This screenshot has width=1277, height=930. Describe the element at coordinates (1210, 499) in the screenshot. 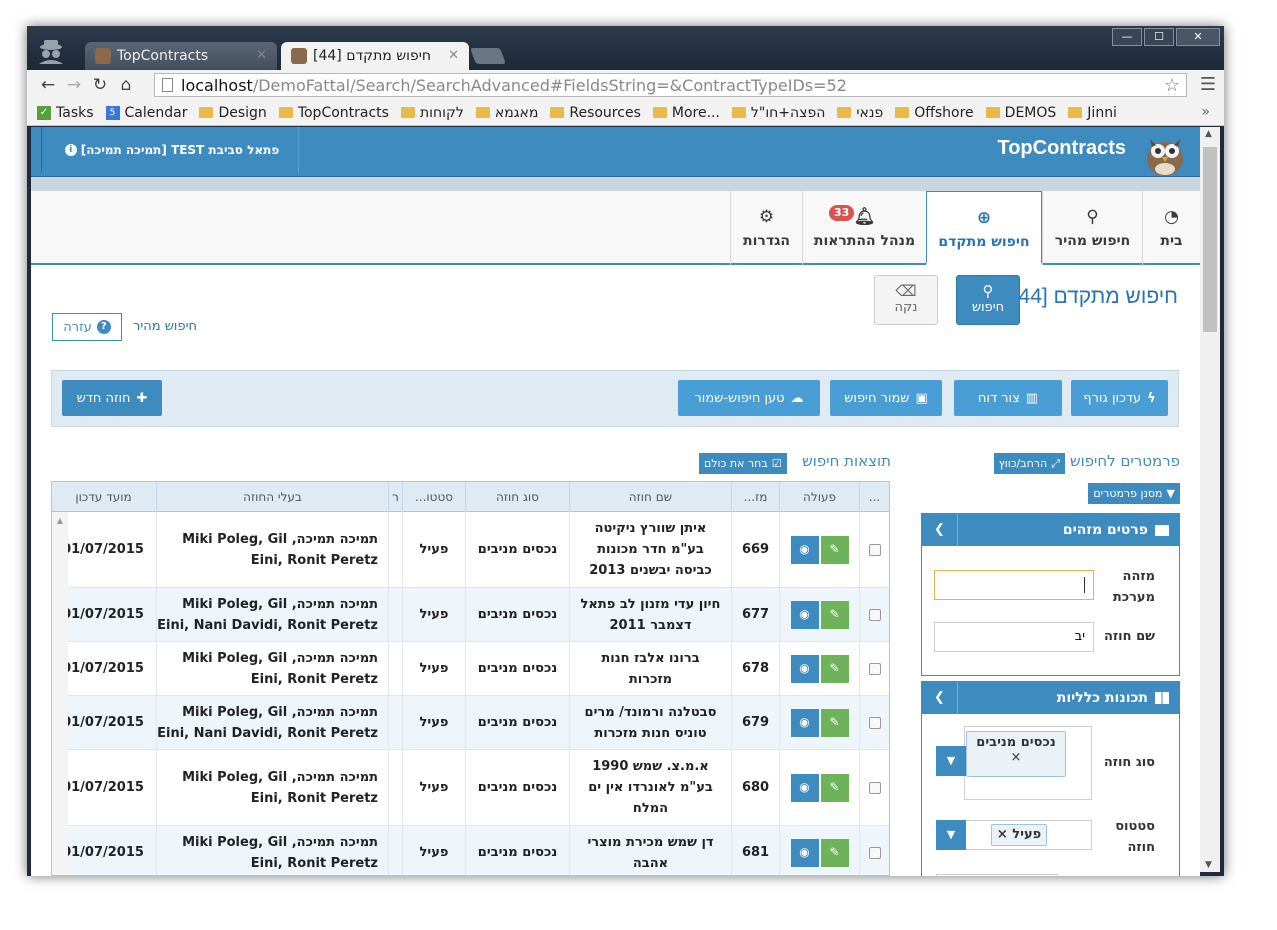

I see `page-scrollbar: ▲ ▼` at that location.